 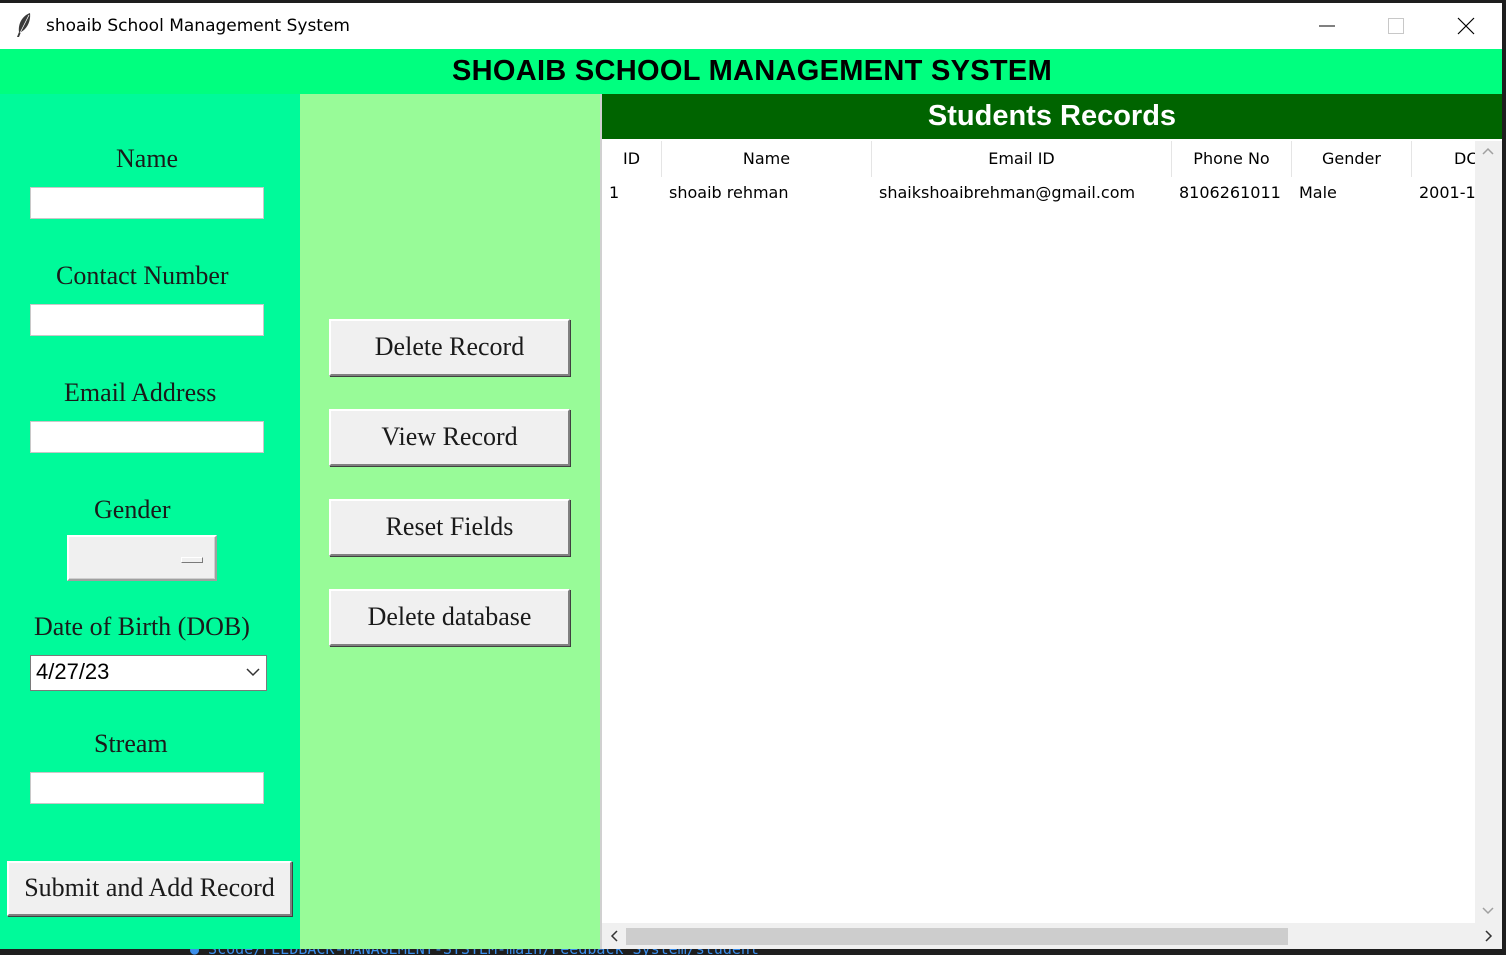 What do you see at coordinates (614, 192) in the screenshot?
I see `cell-id: 1` at bounding box center [614, 192].